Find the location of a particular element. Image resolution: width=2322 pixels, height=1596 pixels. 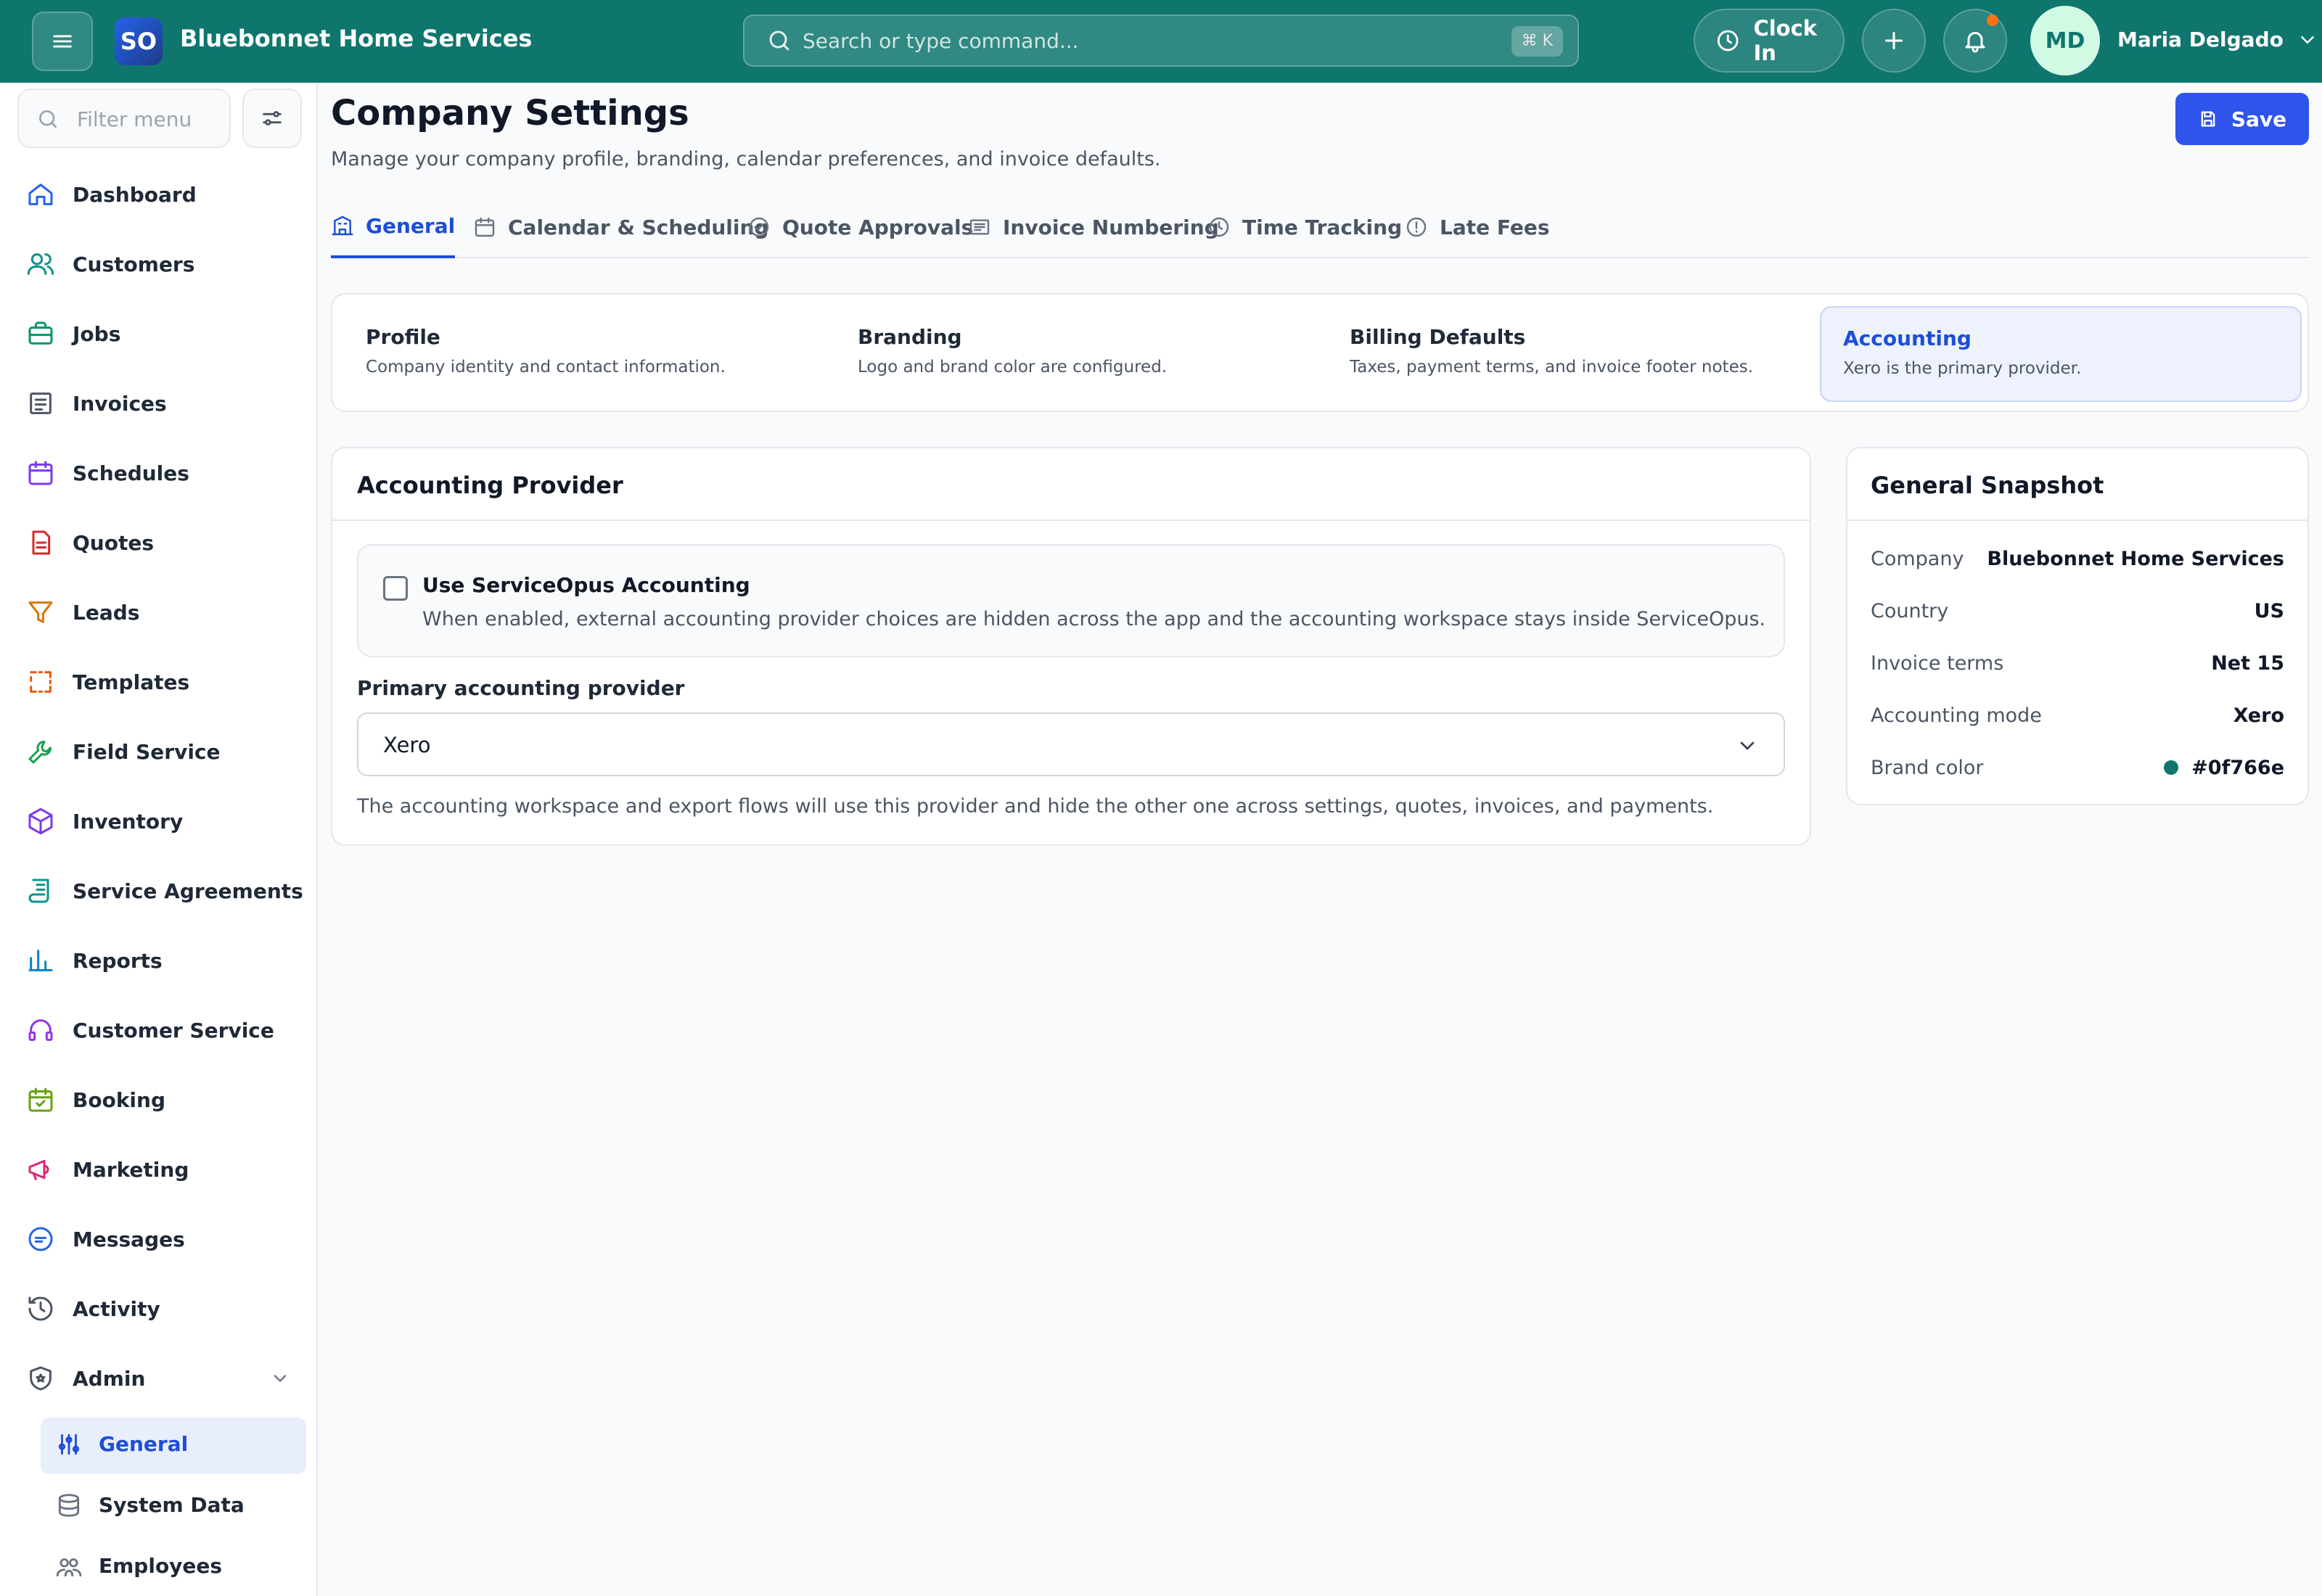

search-shortcut-badge: ⌘ K is located at coordinates (1537, 41).